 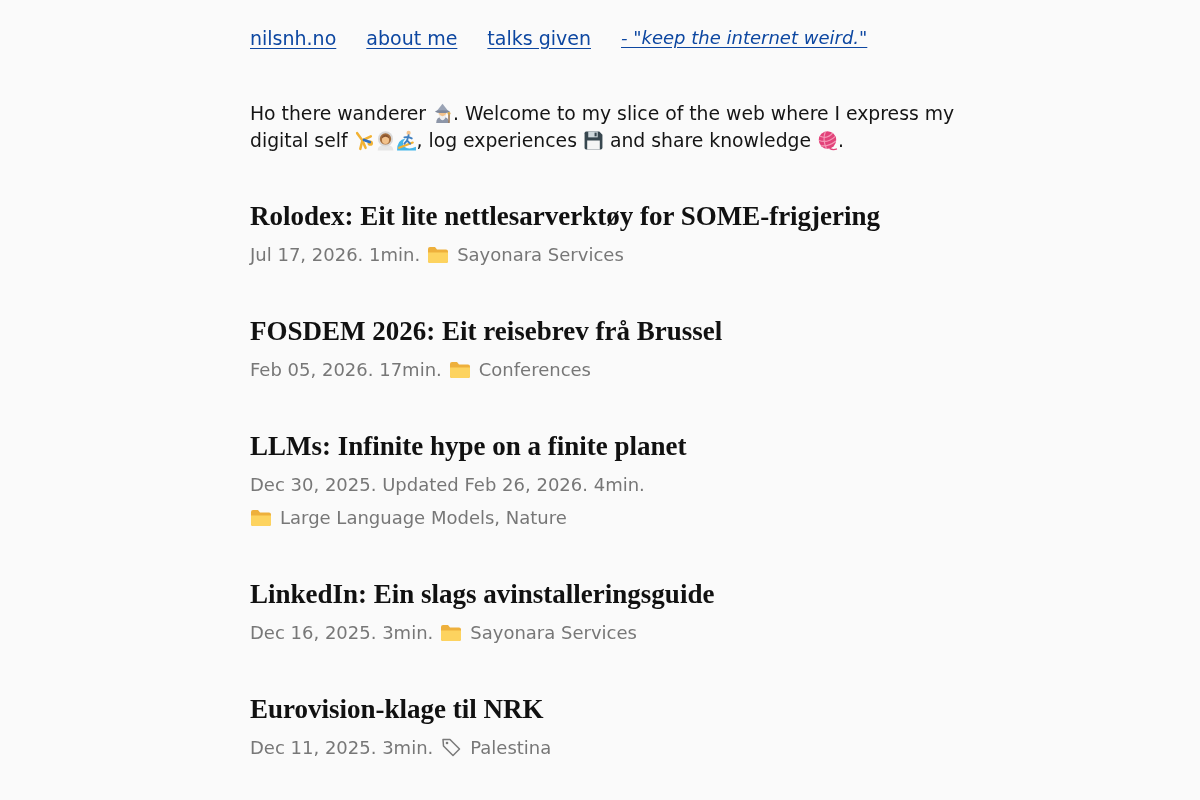 I want to click on post-meta-text: Dec 16, 2025. 3min., so click(x=342, y=633).